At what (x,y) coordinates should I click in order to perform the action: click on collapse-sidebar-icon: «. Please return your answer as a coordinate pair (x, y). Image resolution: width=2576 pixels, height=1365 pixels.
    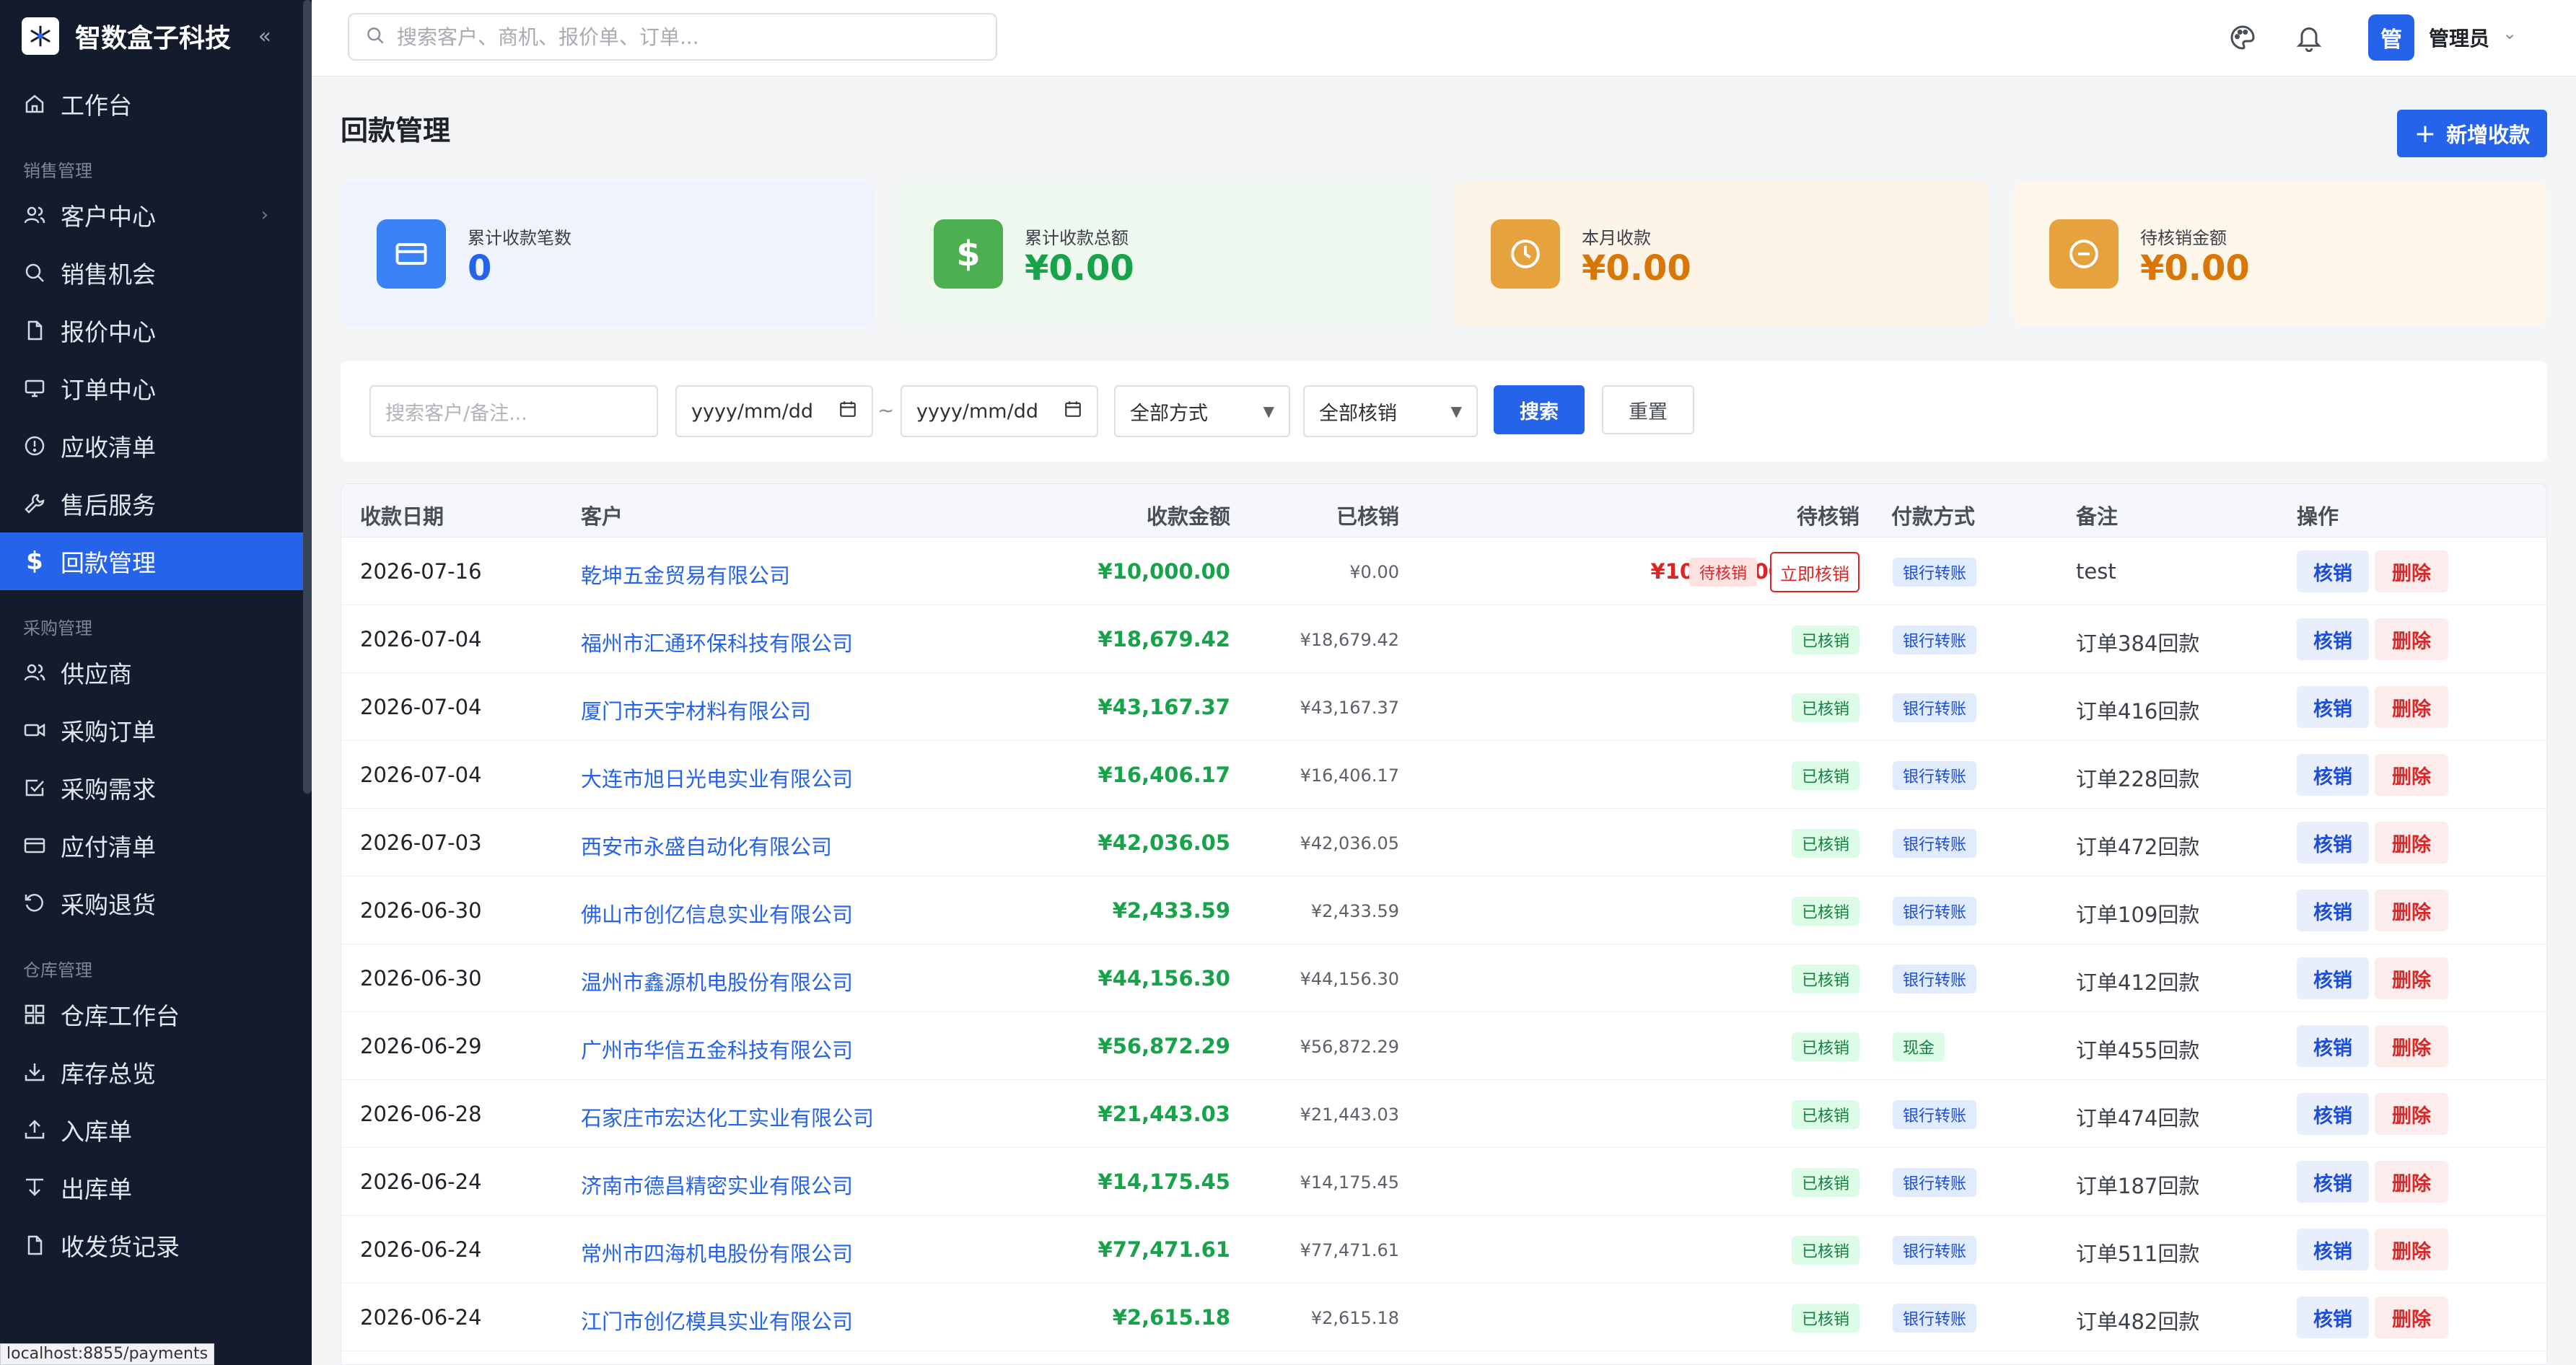
    Looking at the image, I should click on (264, 36).